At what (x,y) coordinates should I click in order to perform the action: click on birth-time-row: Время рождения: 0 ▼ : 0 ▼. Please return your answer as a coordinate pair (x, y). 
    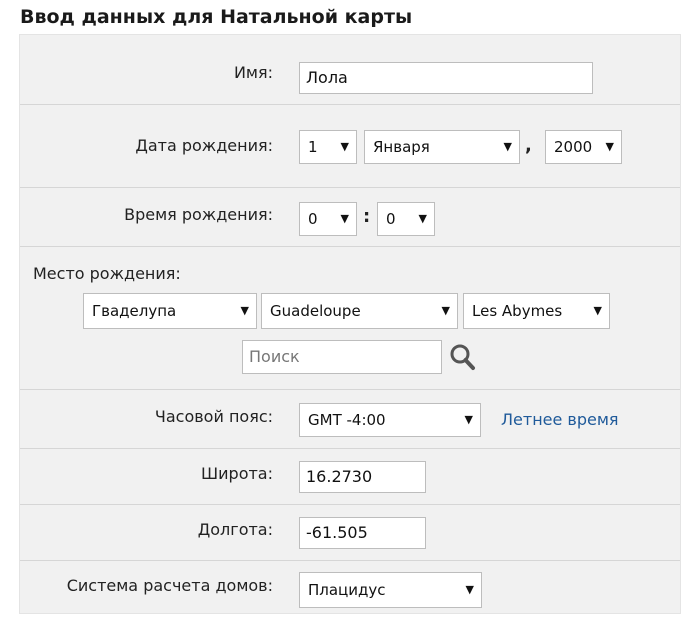
    Looking at the image, I should click on (350, 217).